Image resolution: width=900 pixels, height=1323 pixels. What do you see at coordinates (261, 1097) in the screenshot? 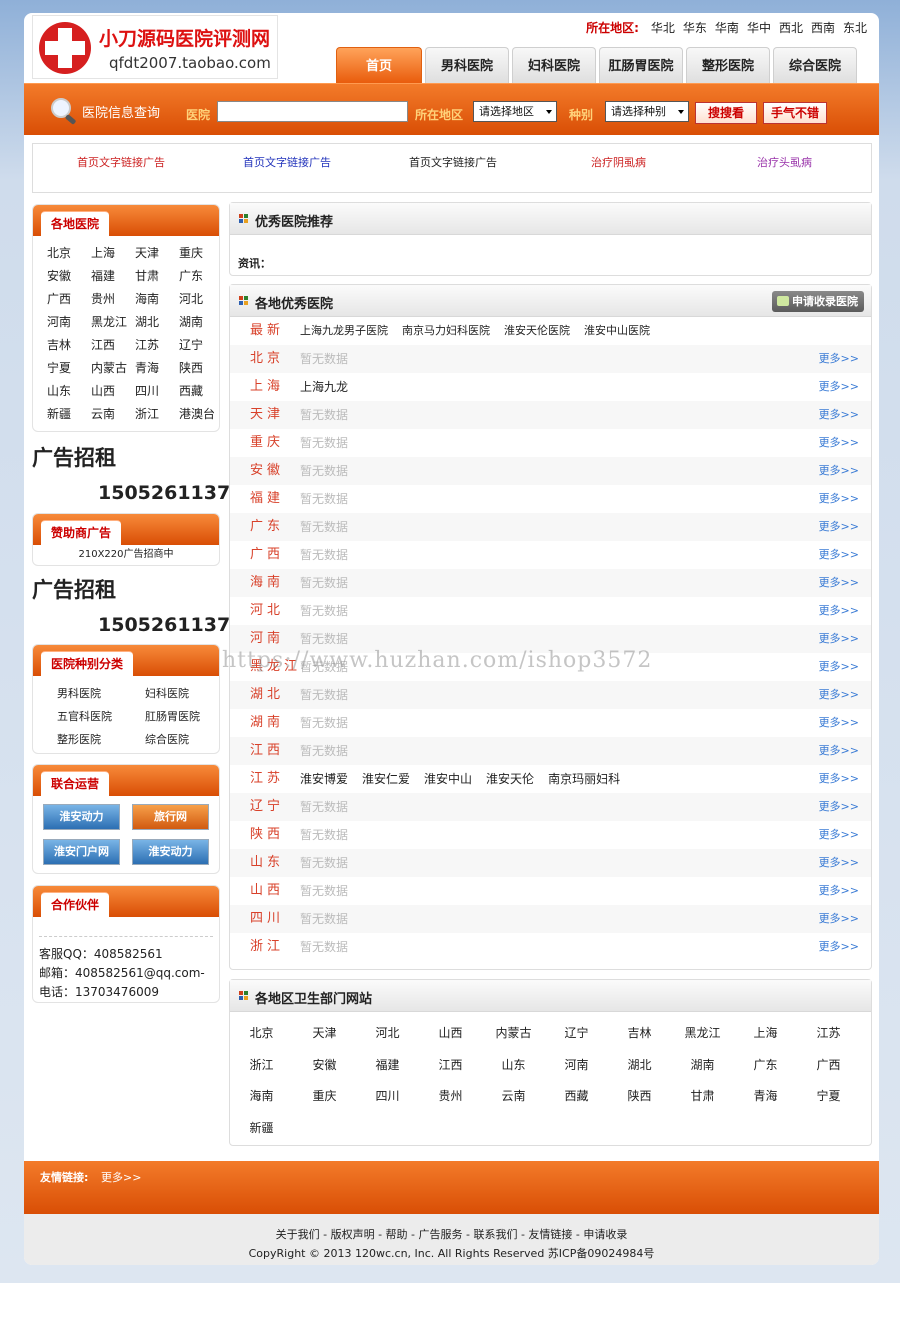
I see `health-dept-link: 海南` at bounding box center [261, 1097].